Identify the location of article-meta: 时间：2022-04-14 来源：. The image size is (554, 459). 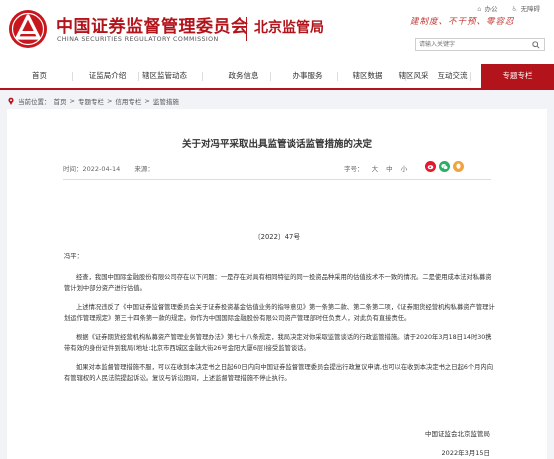
(108, 168).